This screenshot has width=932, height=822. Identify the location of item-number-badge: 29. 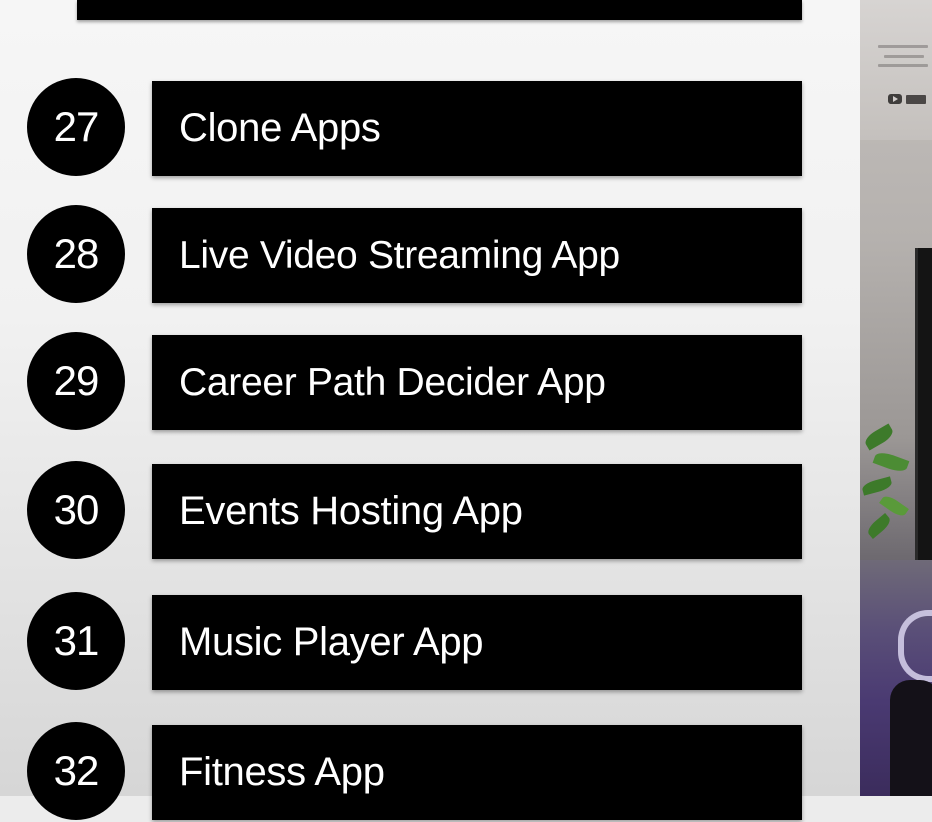
(76, 381).